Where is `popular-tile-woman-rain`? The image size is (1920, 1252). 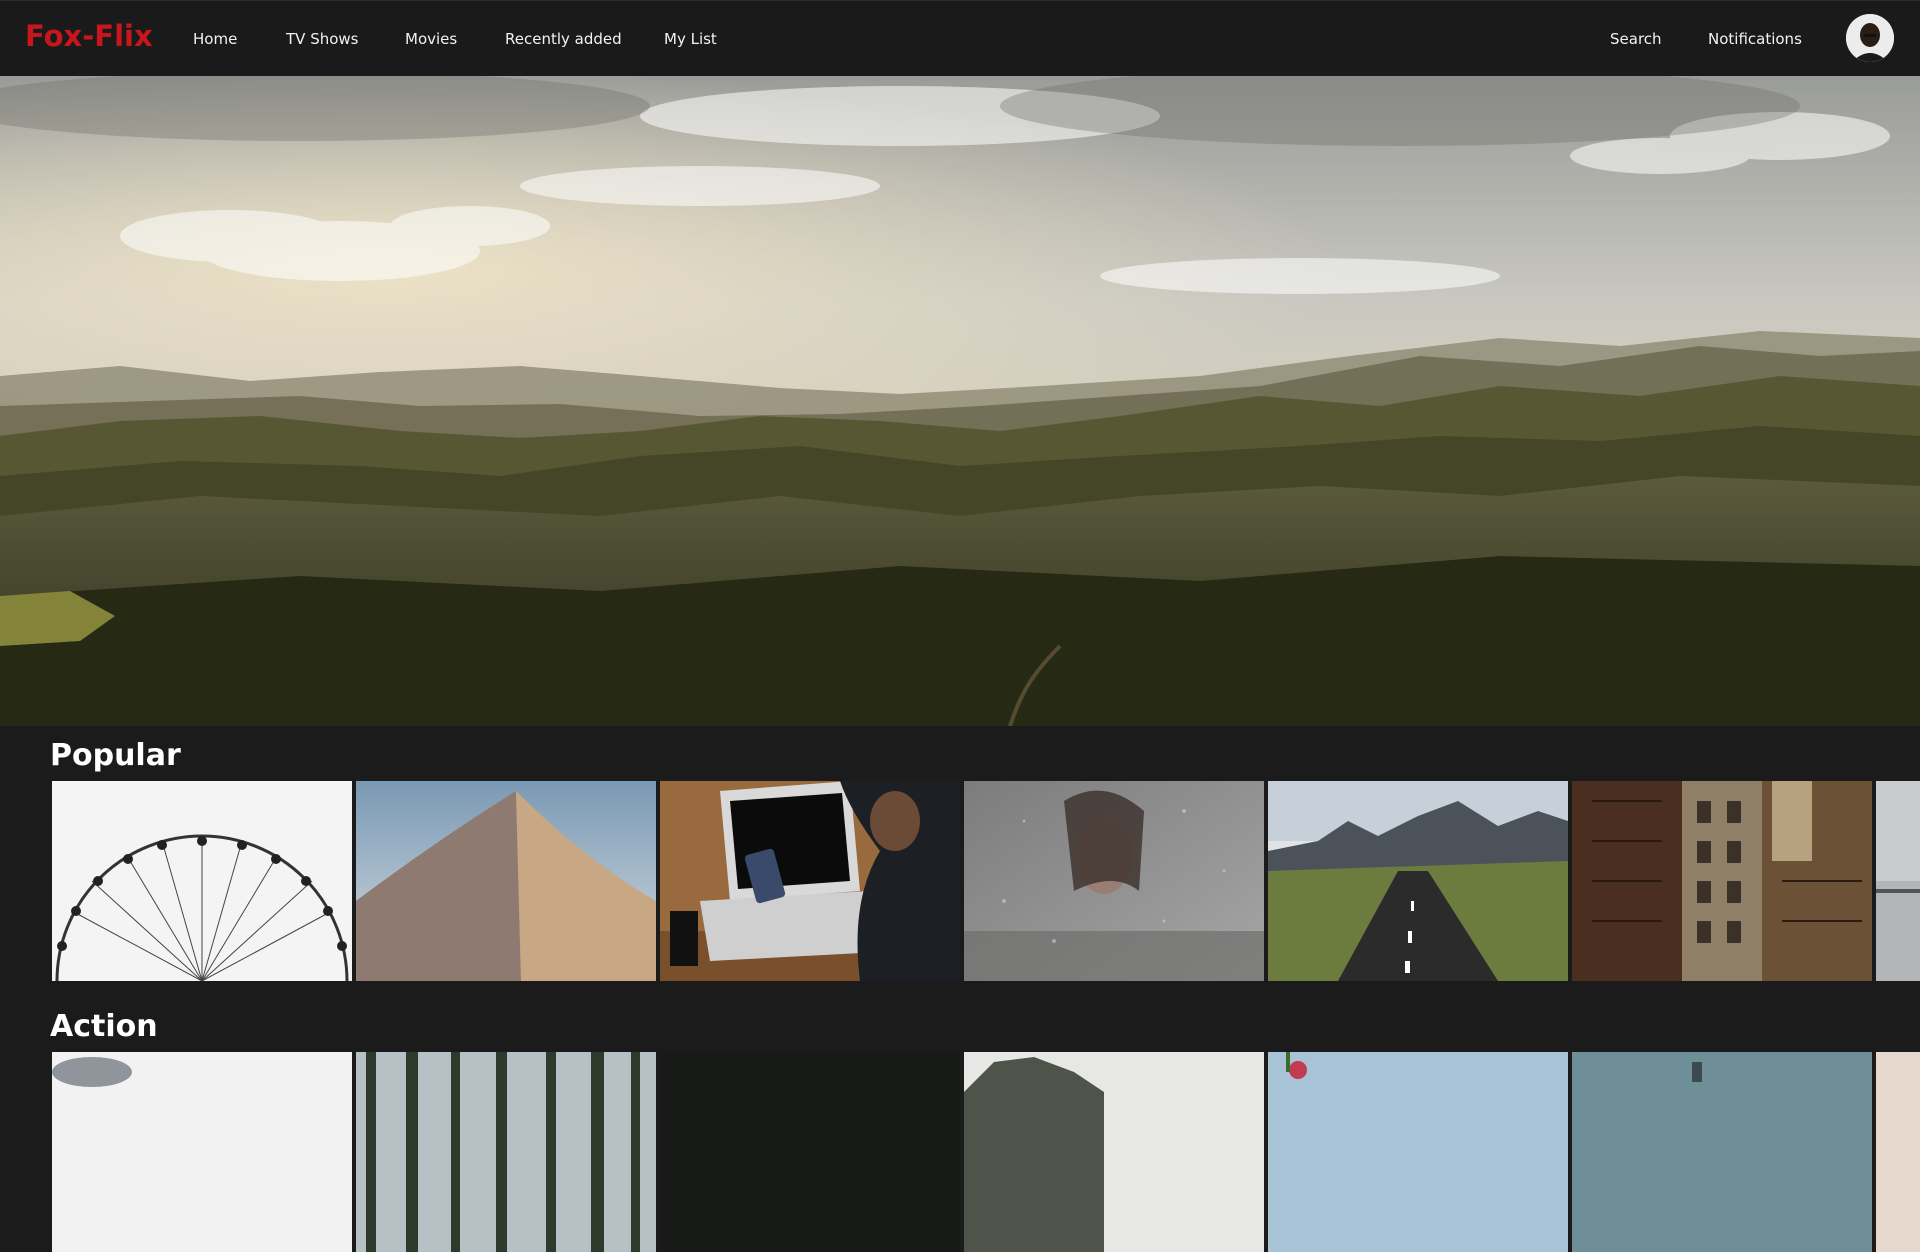 popular-tile-woman-rain is located at coordinates (1114, 881).